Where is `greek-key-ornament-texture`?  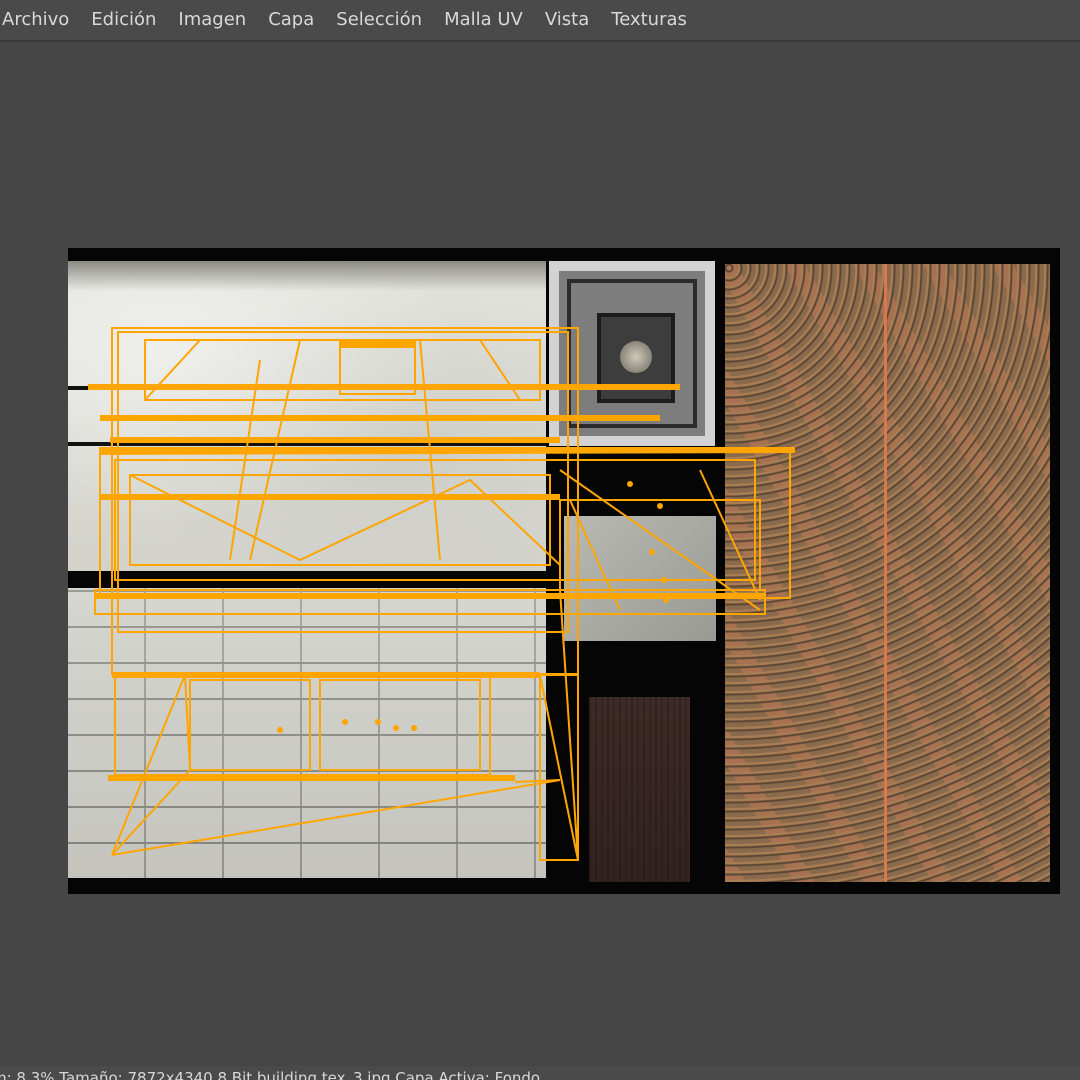 greek-key-ornament-texture is located at coordinates (632, 353).